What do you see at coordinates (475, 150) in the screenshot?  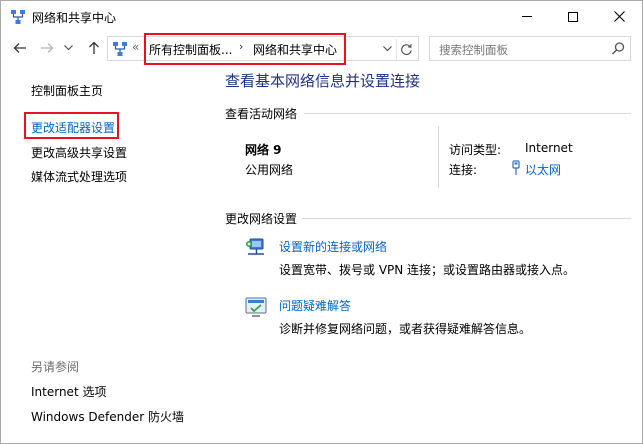 I see `access-type-label: 访问类型:` at bounding box center [475, 150].